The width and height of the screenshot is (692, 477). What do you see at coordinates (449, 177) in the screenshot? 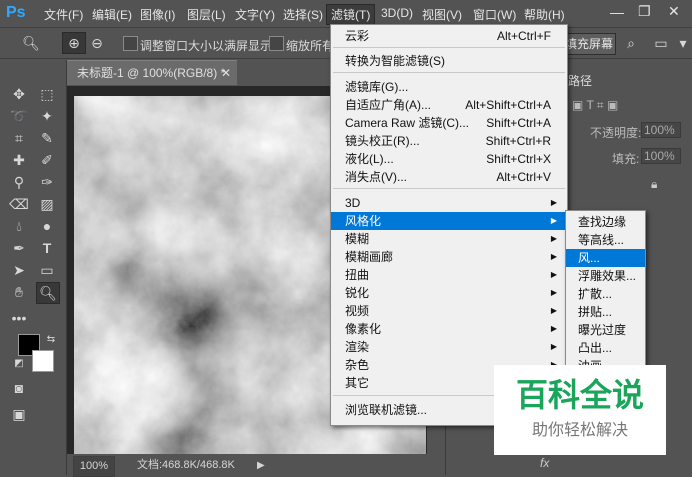
I see `filter-item-vanishing-point: 消失点(V)... Alt+Ctrl+V` at bounding box center [449, 177].